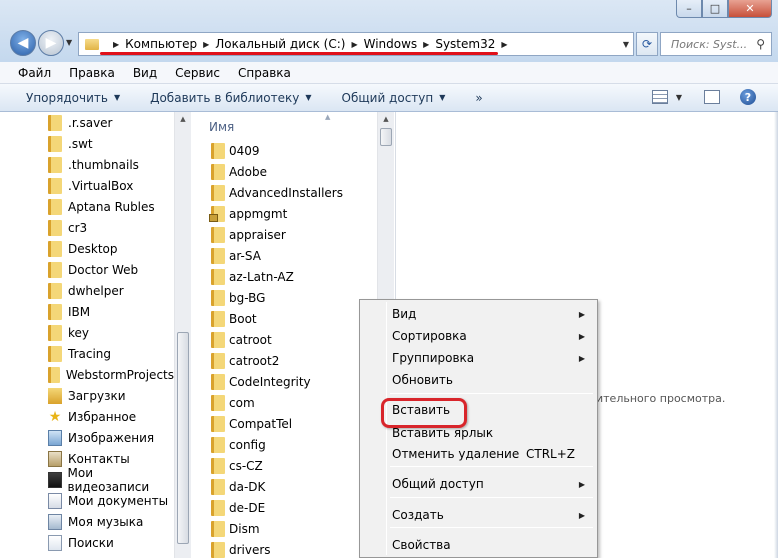 The width and height of the screenshot is (778, 558). I want to click on file-row: com, so click(284, 402).